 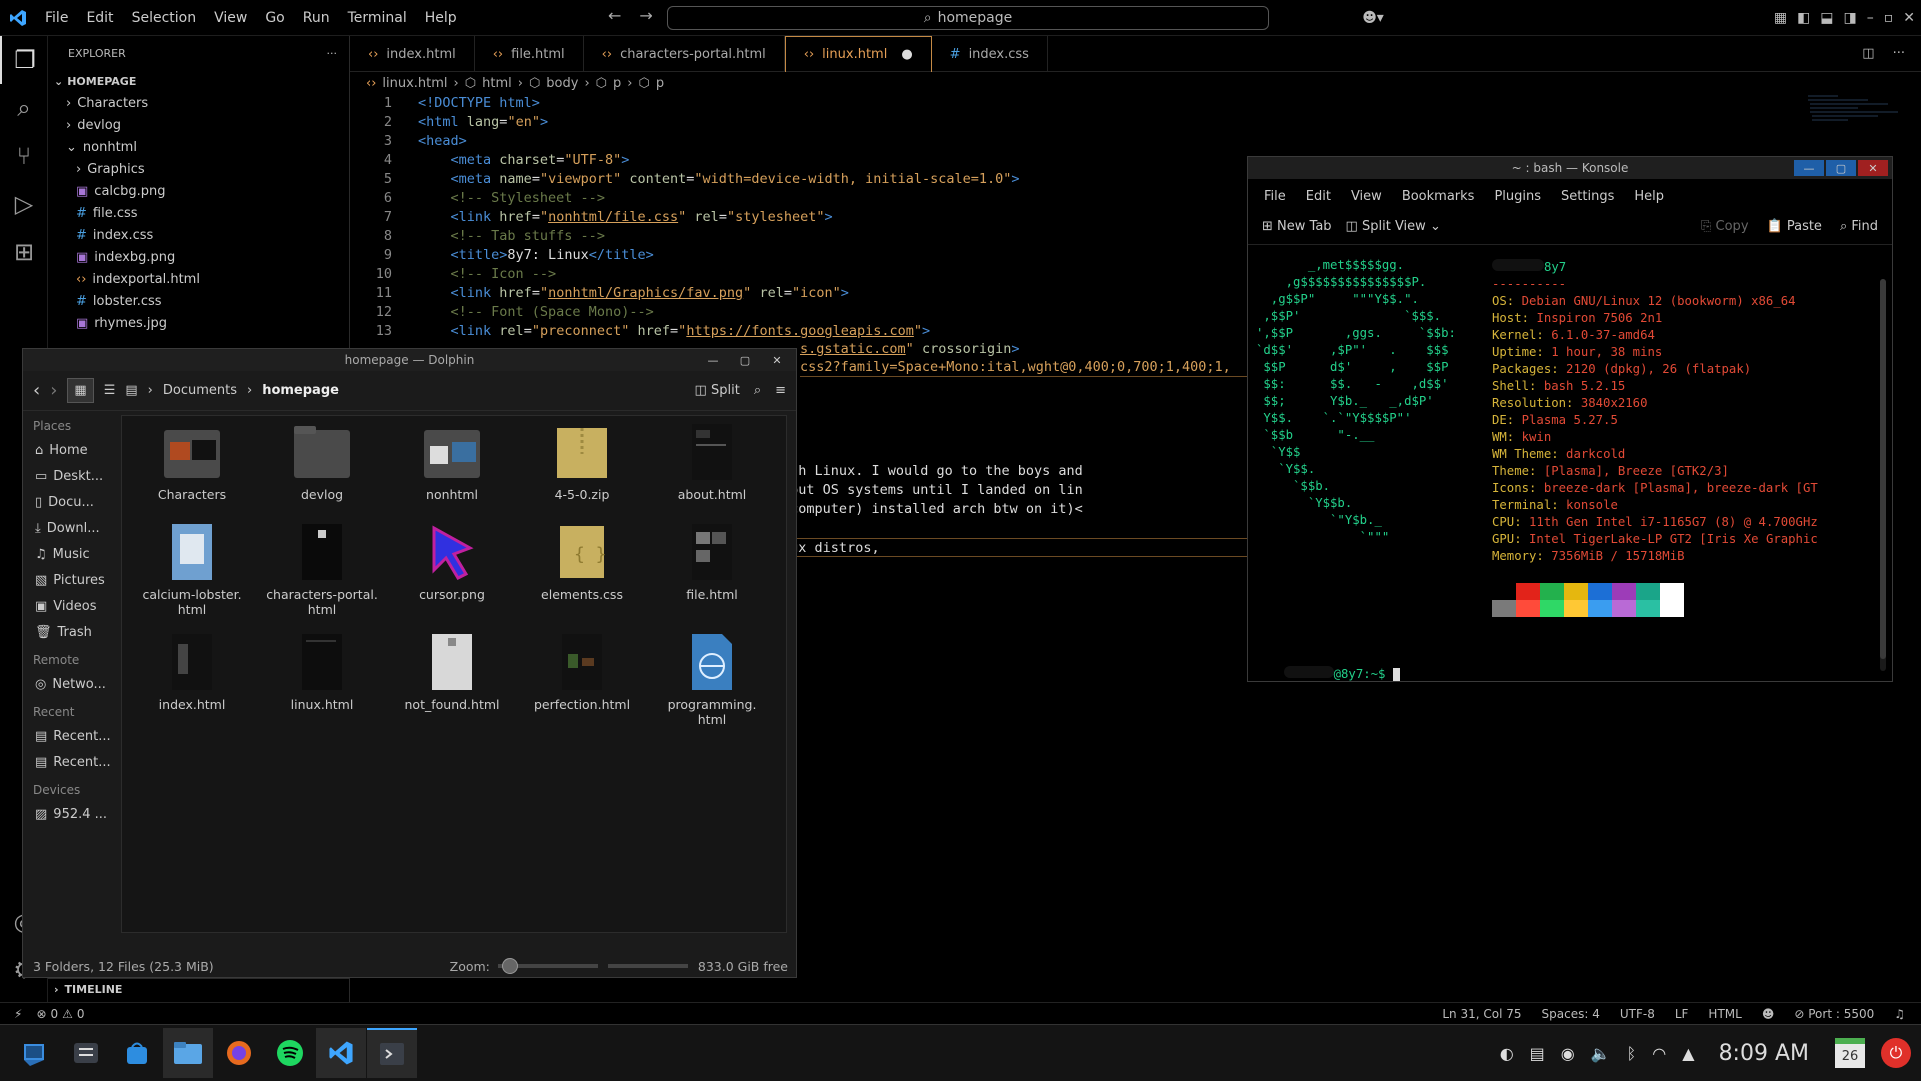 What do you see at coordinates (316, 18) in the screenshot?
I see `menu-run: Run` at bounding box center [316, 18].